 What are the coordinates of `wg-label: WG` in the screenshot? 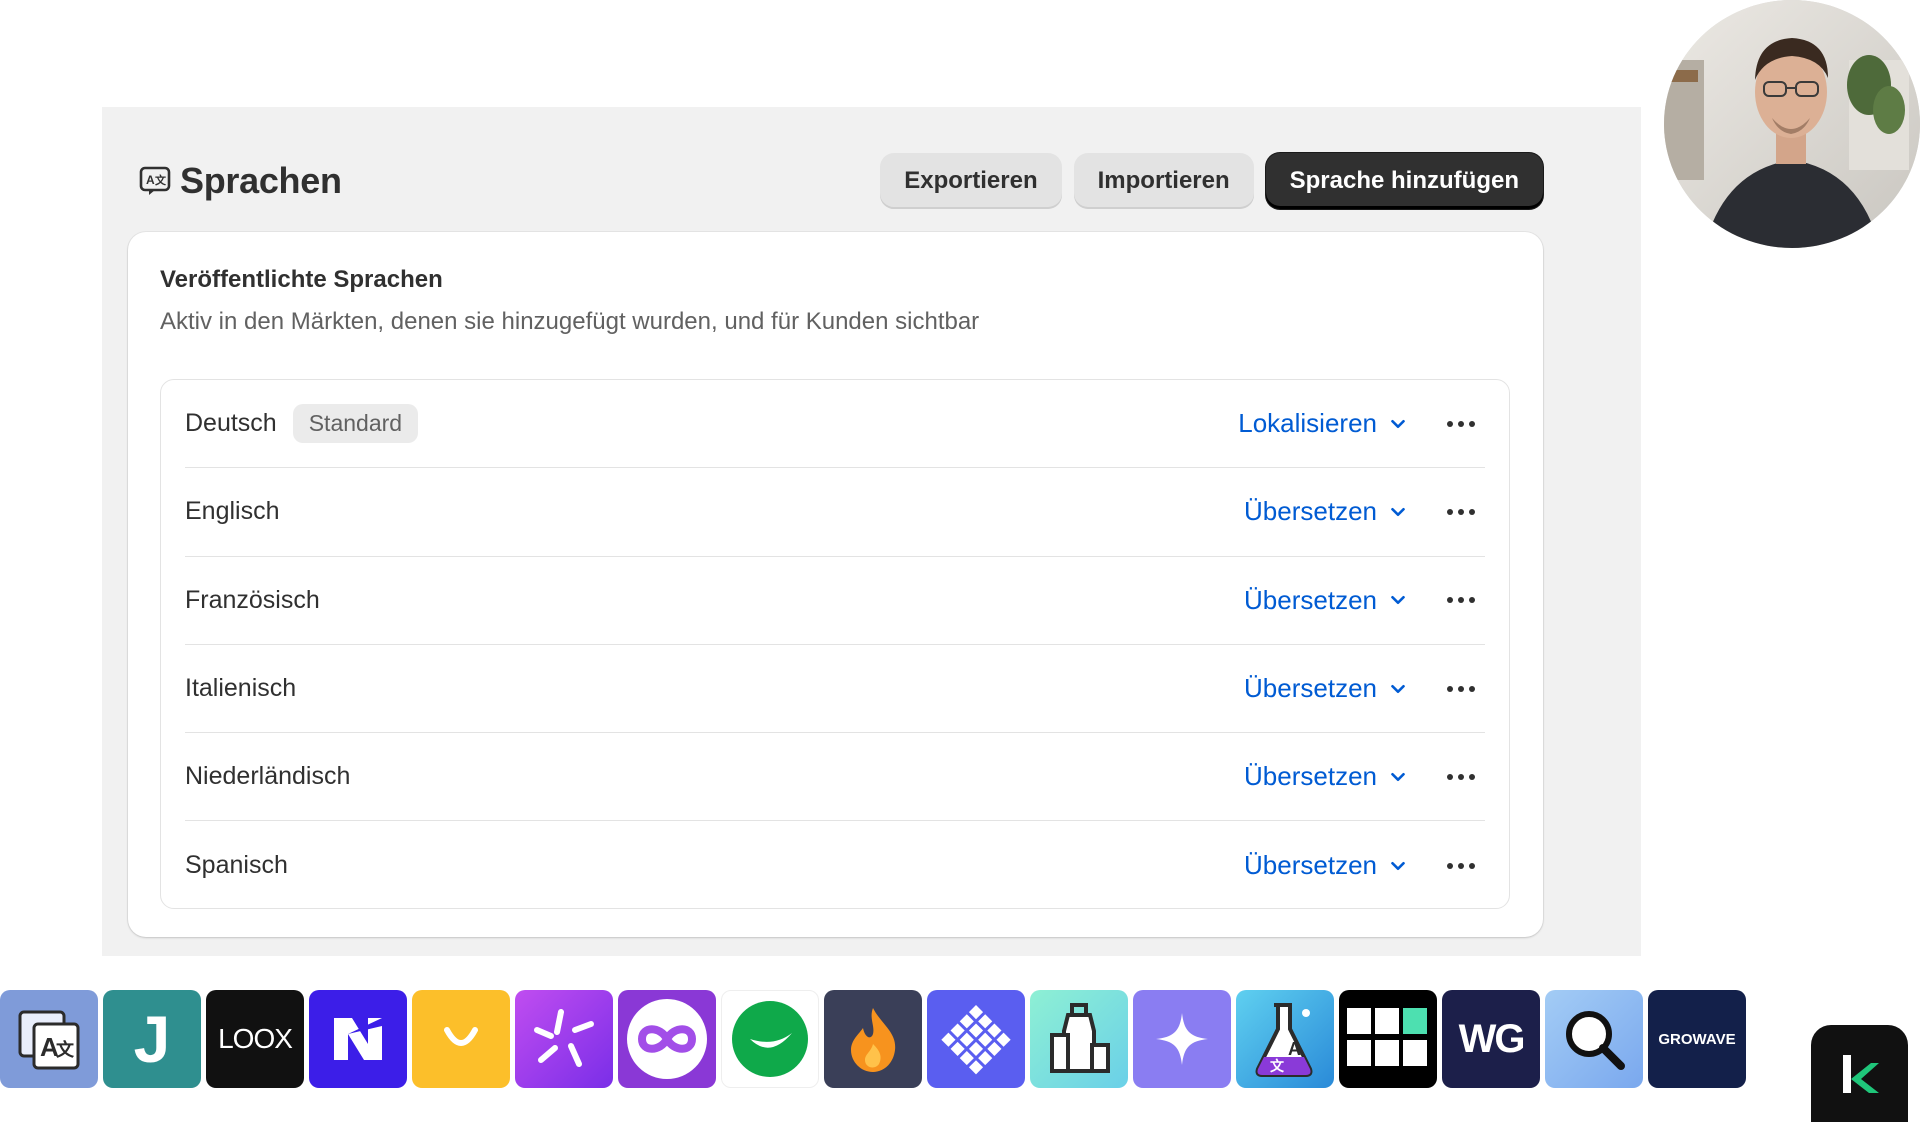 It's located at (1492, 1038).